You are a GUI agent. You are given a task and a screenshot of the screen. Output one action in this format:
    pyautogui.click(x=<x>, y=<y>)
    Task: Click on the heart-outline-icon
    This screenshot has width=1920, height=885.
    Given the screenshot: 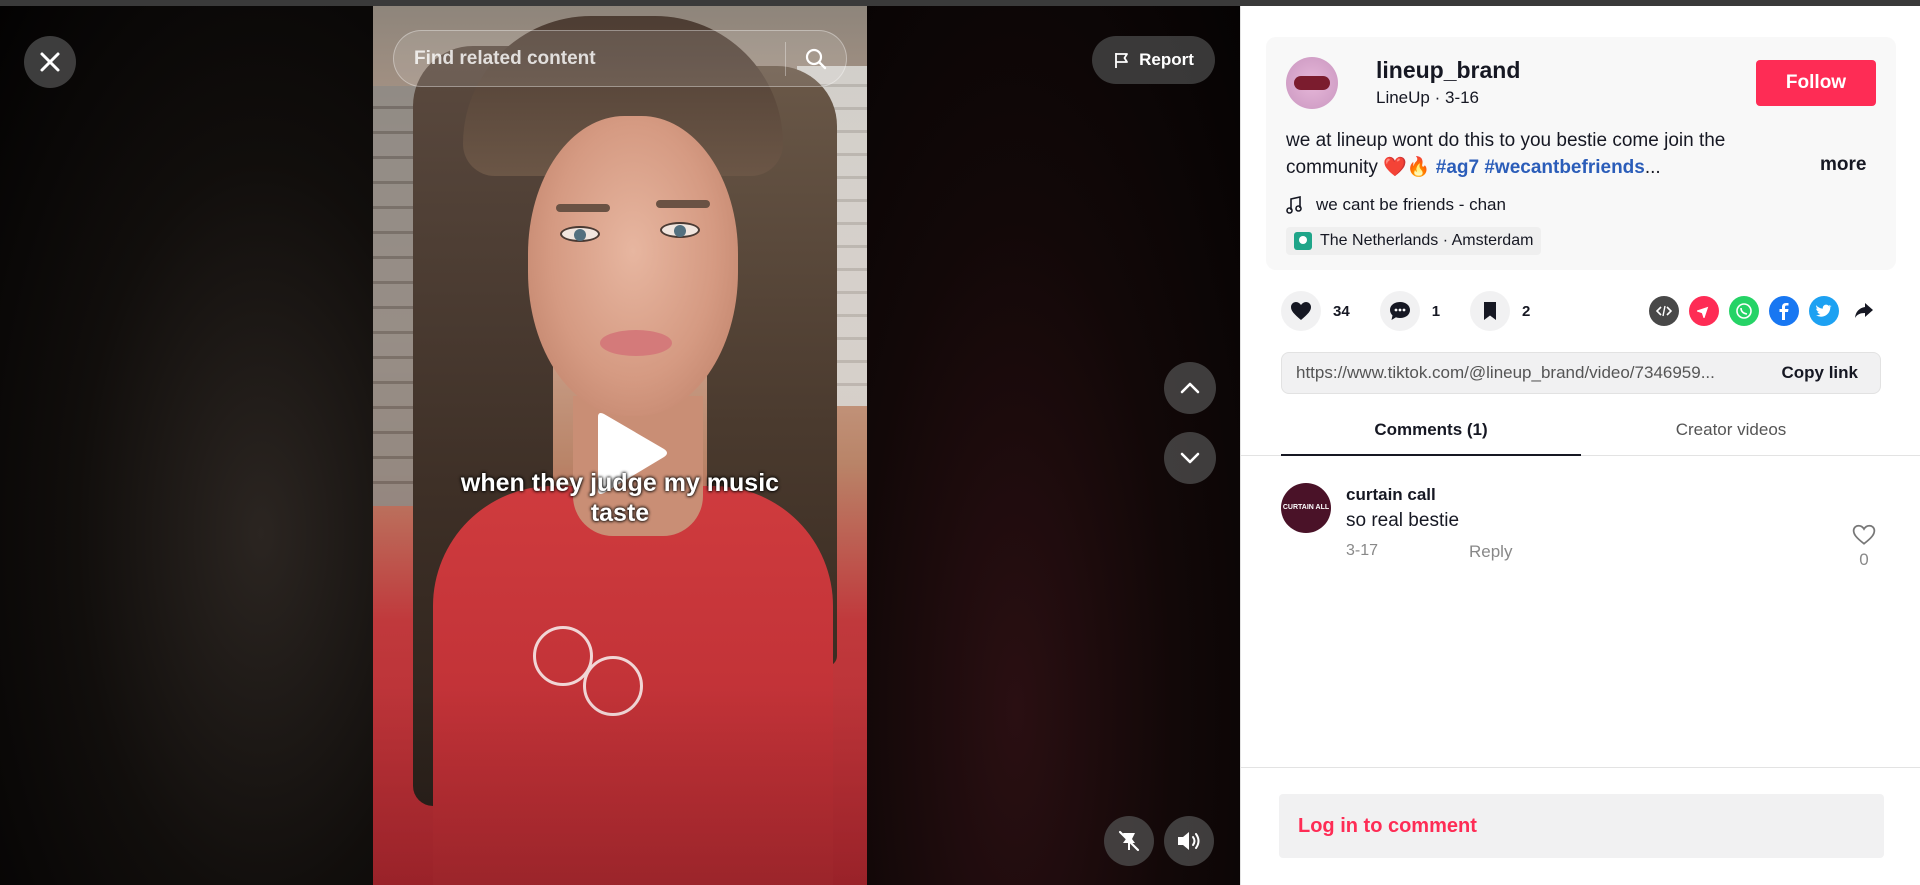 What is the action you would take?
    pyautogui.click(x=1864, y=534)
    